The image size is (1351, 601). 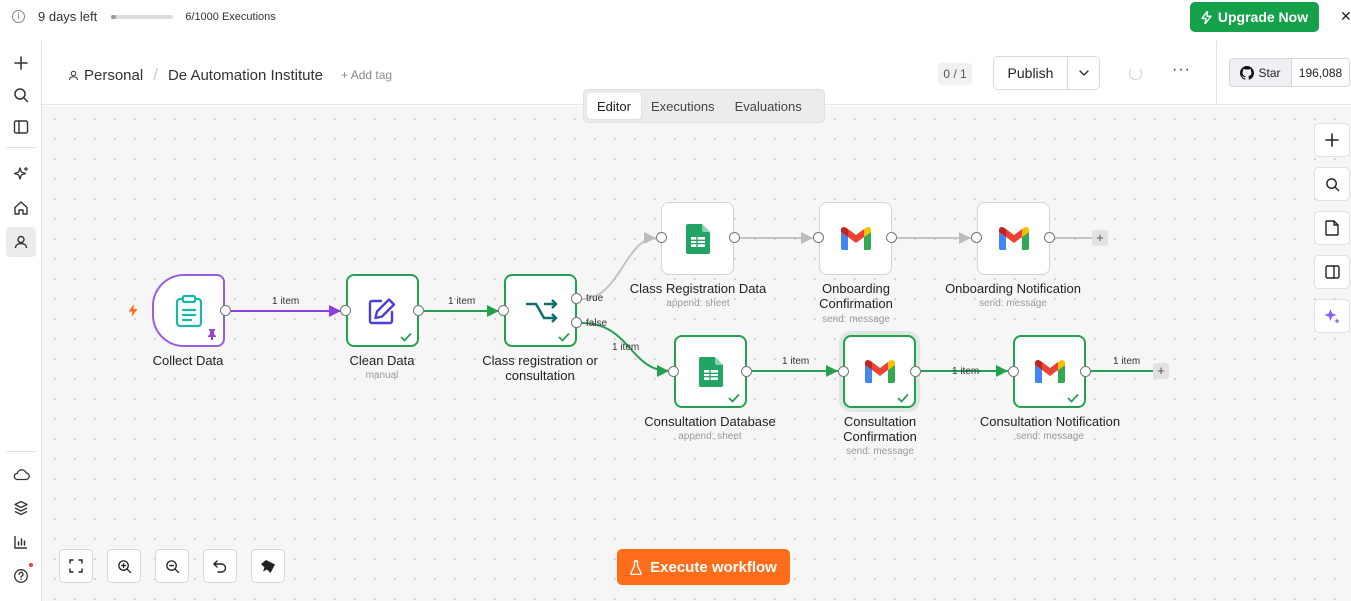 I want to click on info-icon: i, so click(x=18, y=16).